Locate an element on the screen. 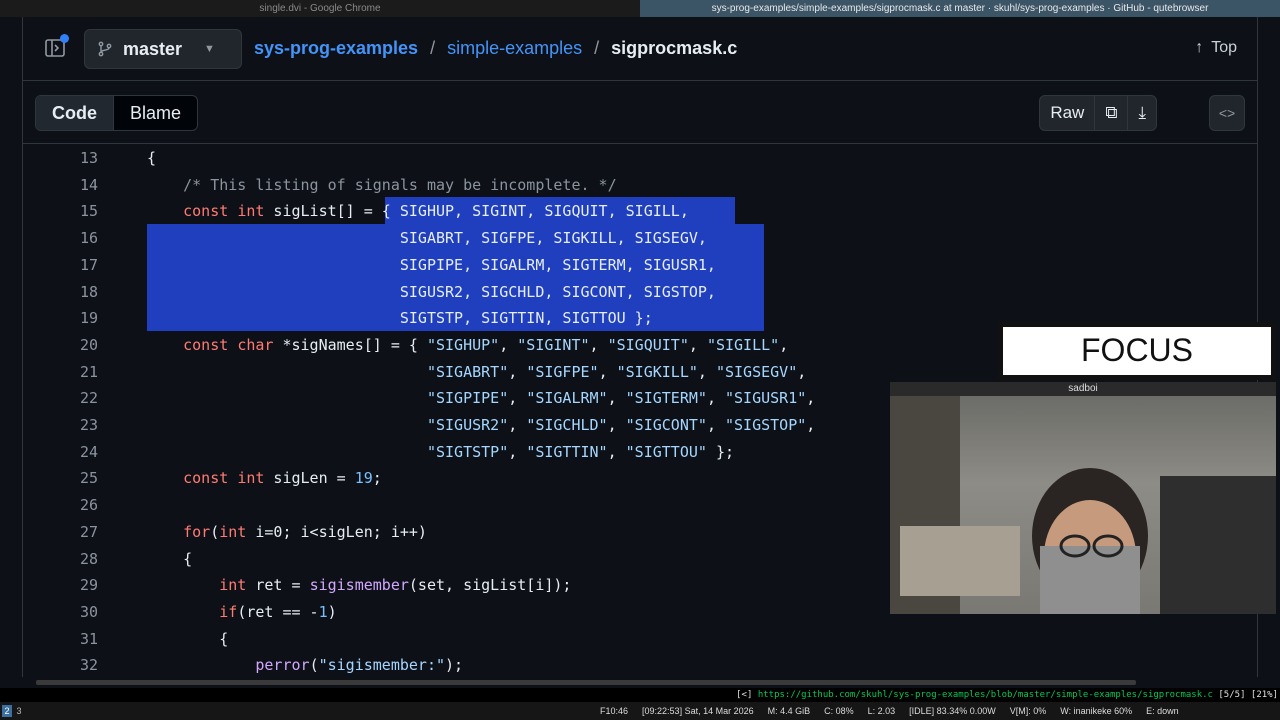 The image size is (1280, 720). top-label: Top is located at coordinates (1224, 47).